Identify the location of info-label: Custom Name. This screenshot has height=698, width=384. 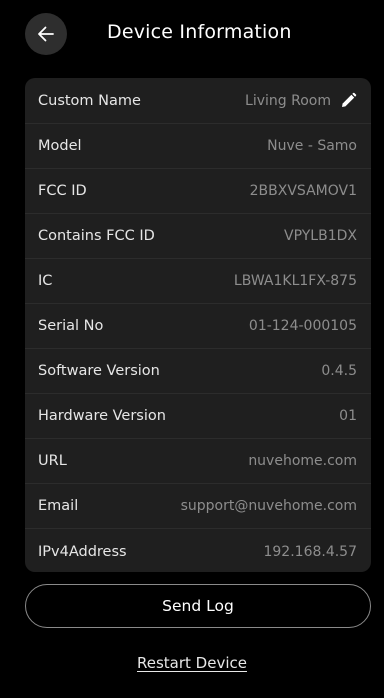
(89, 100).